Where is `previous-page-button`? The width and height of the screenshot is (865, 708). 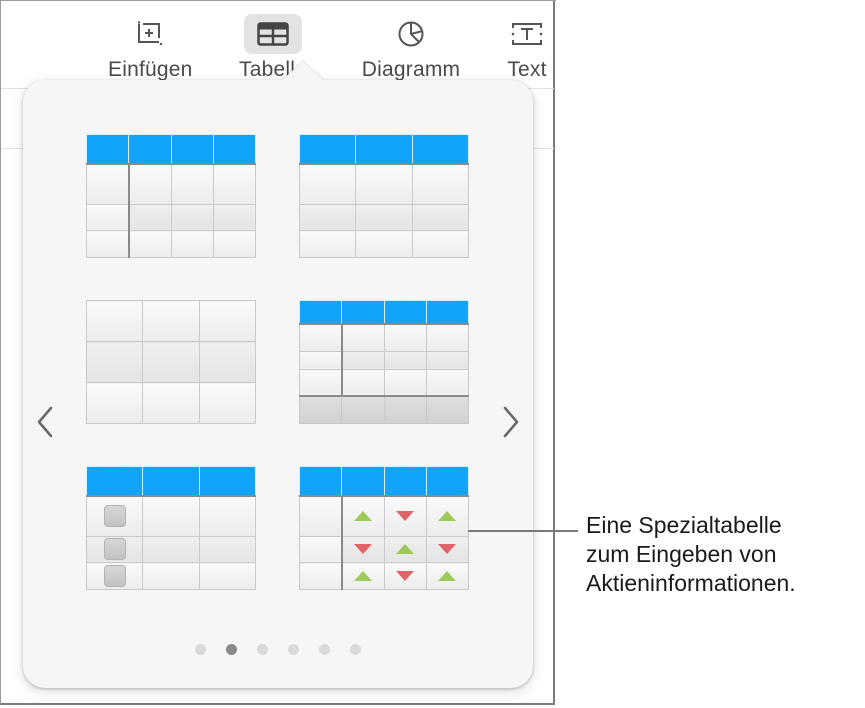
previous-page-button is located at coordinates (45, 422).